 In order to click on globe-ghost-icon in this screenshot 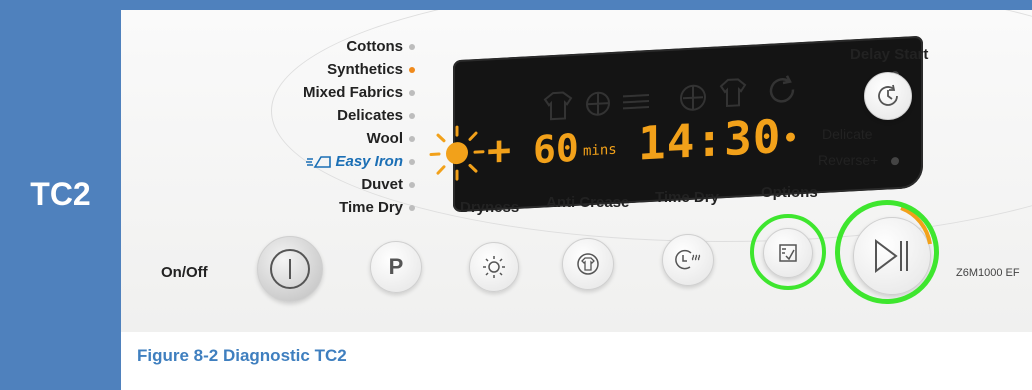, I will do `click(598, 103)`.